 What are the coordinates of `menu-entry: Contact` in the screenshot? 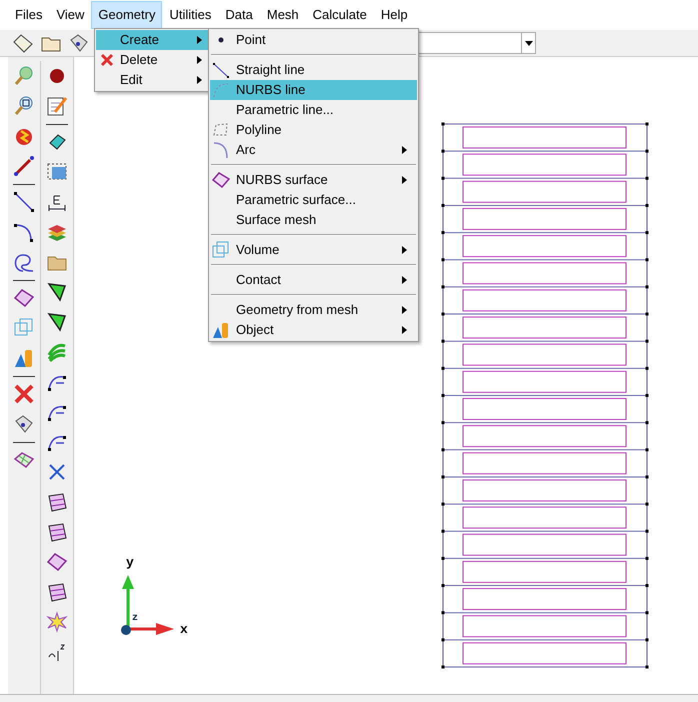 It's located at (313, 275).